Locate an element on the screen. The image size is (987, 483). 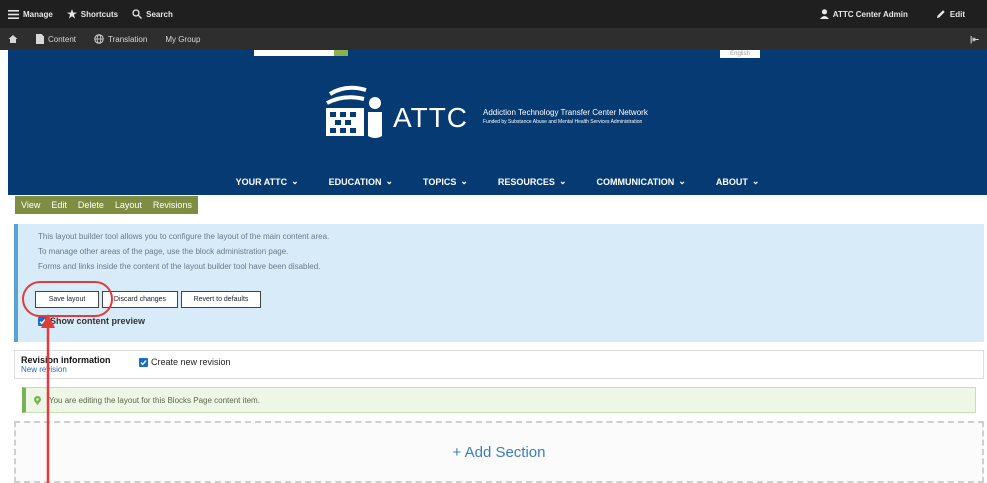
home-icon is located at coordinates (13, 39).